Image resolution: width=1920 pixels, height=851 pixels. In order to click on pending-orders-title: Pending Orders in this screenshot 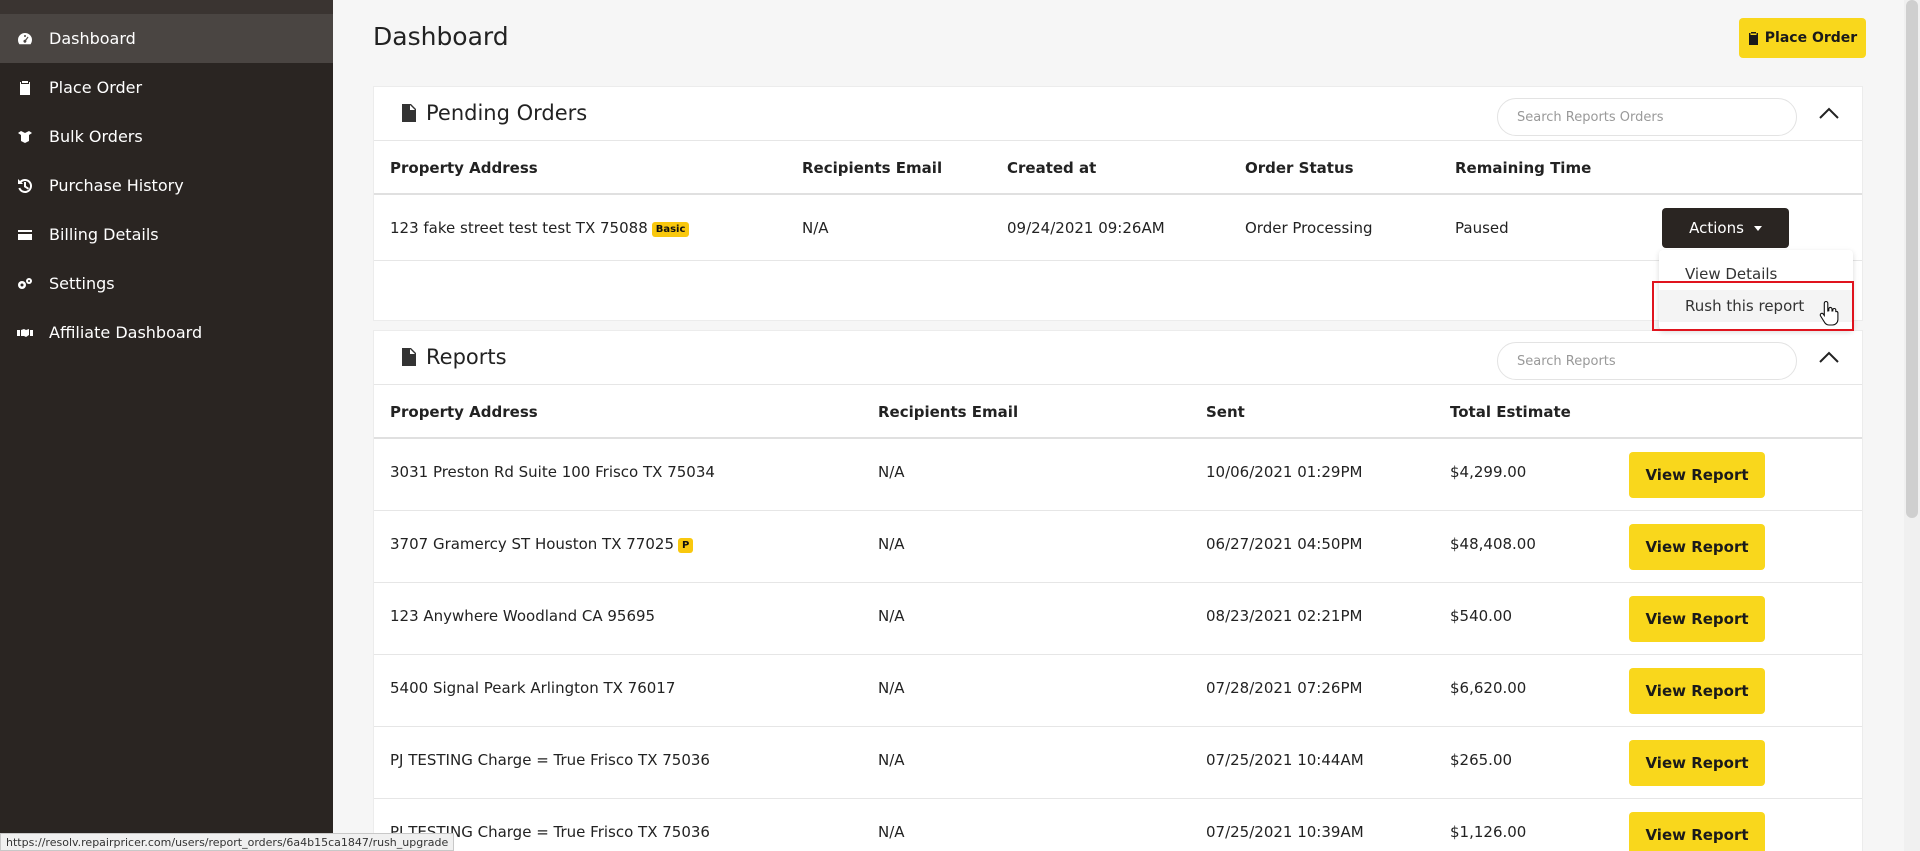, I will do `click(507, 113)`.